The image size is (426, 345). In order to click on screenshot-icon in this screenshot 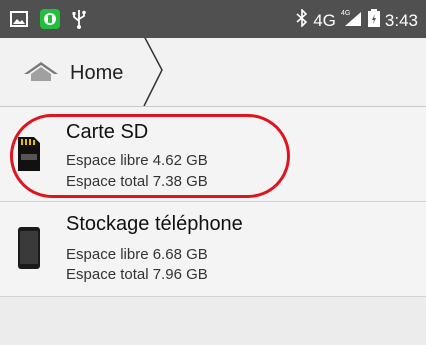, I will do `click(19, 21)`.